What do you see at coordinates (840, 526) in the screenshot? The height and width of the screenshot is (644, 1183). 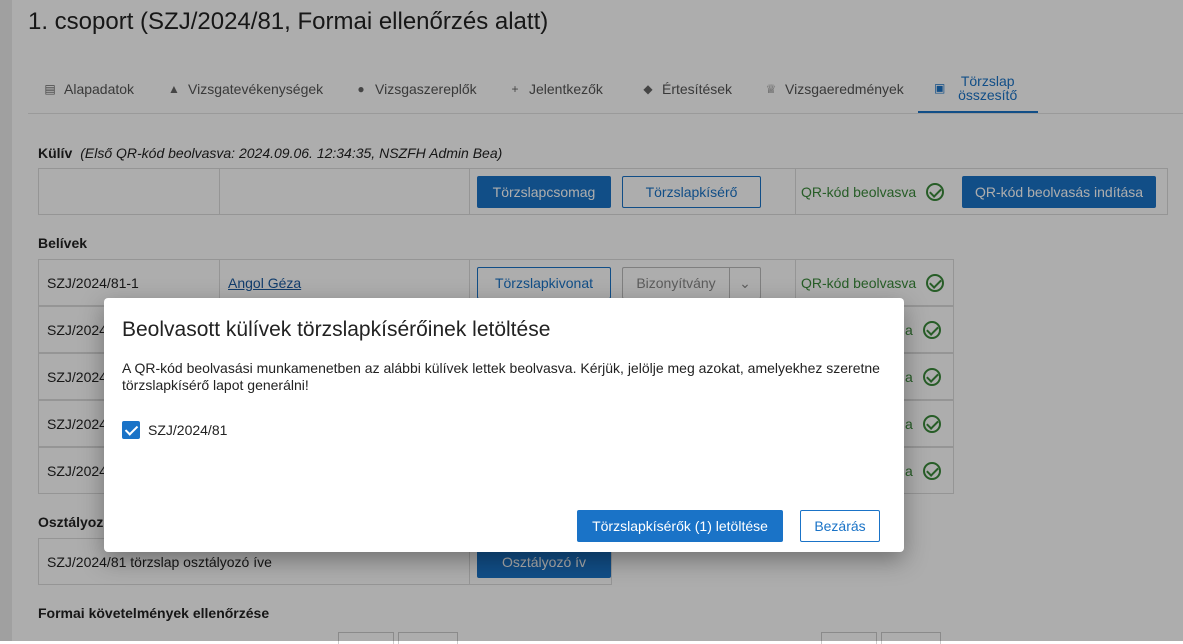 I see `close-button: Bezárás` at bounding box center [840, 526].